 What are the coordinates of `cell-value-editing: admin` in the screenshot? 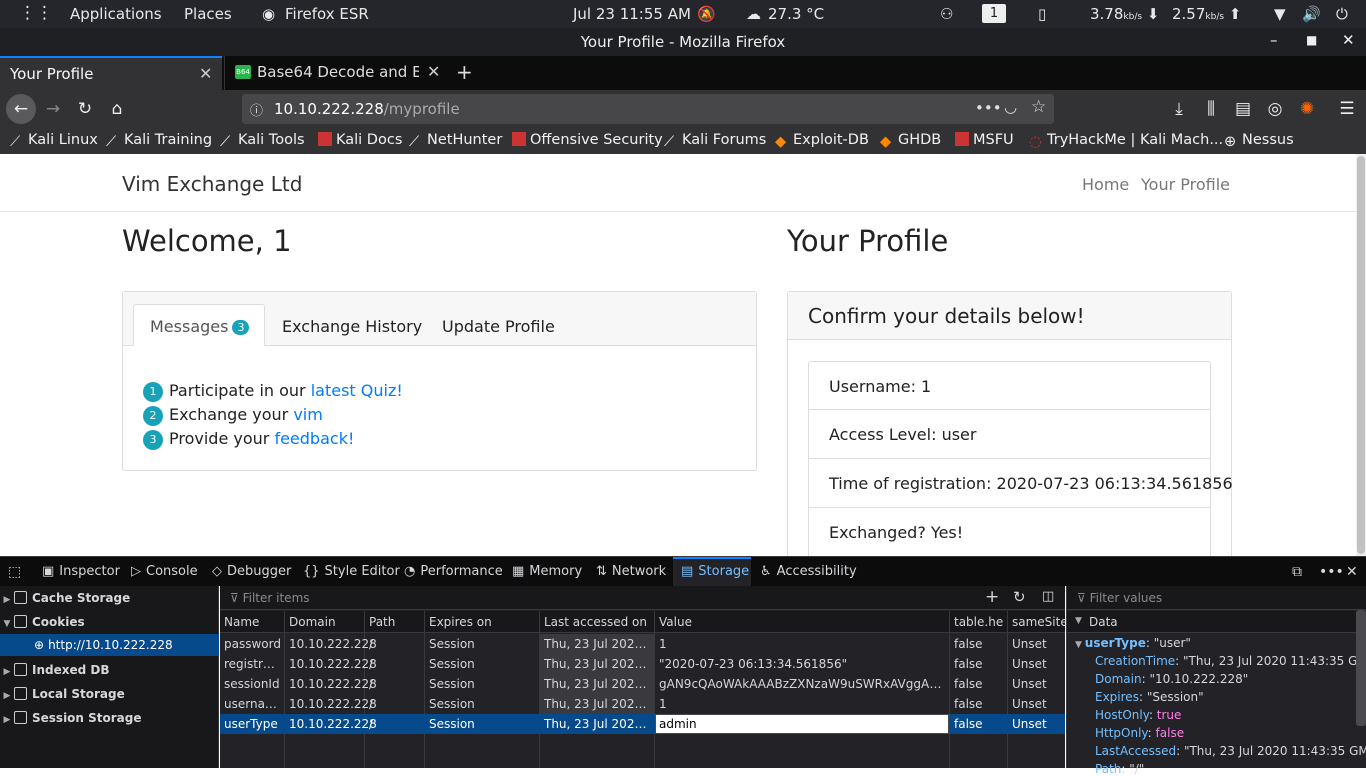 It's located at (678, 724).